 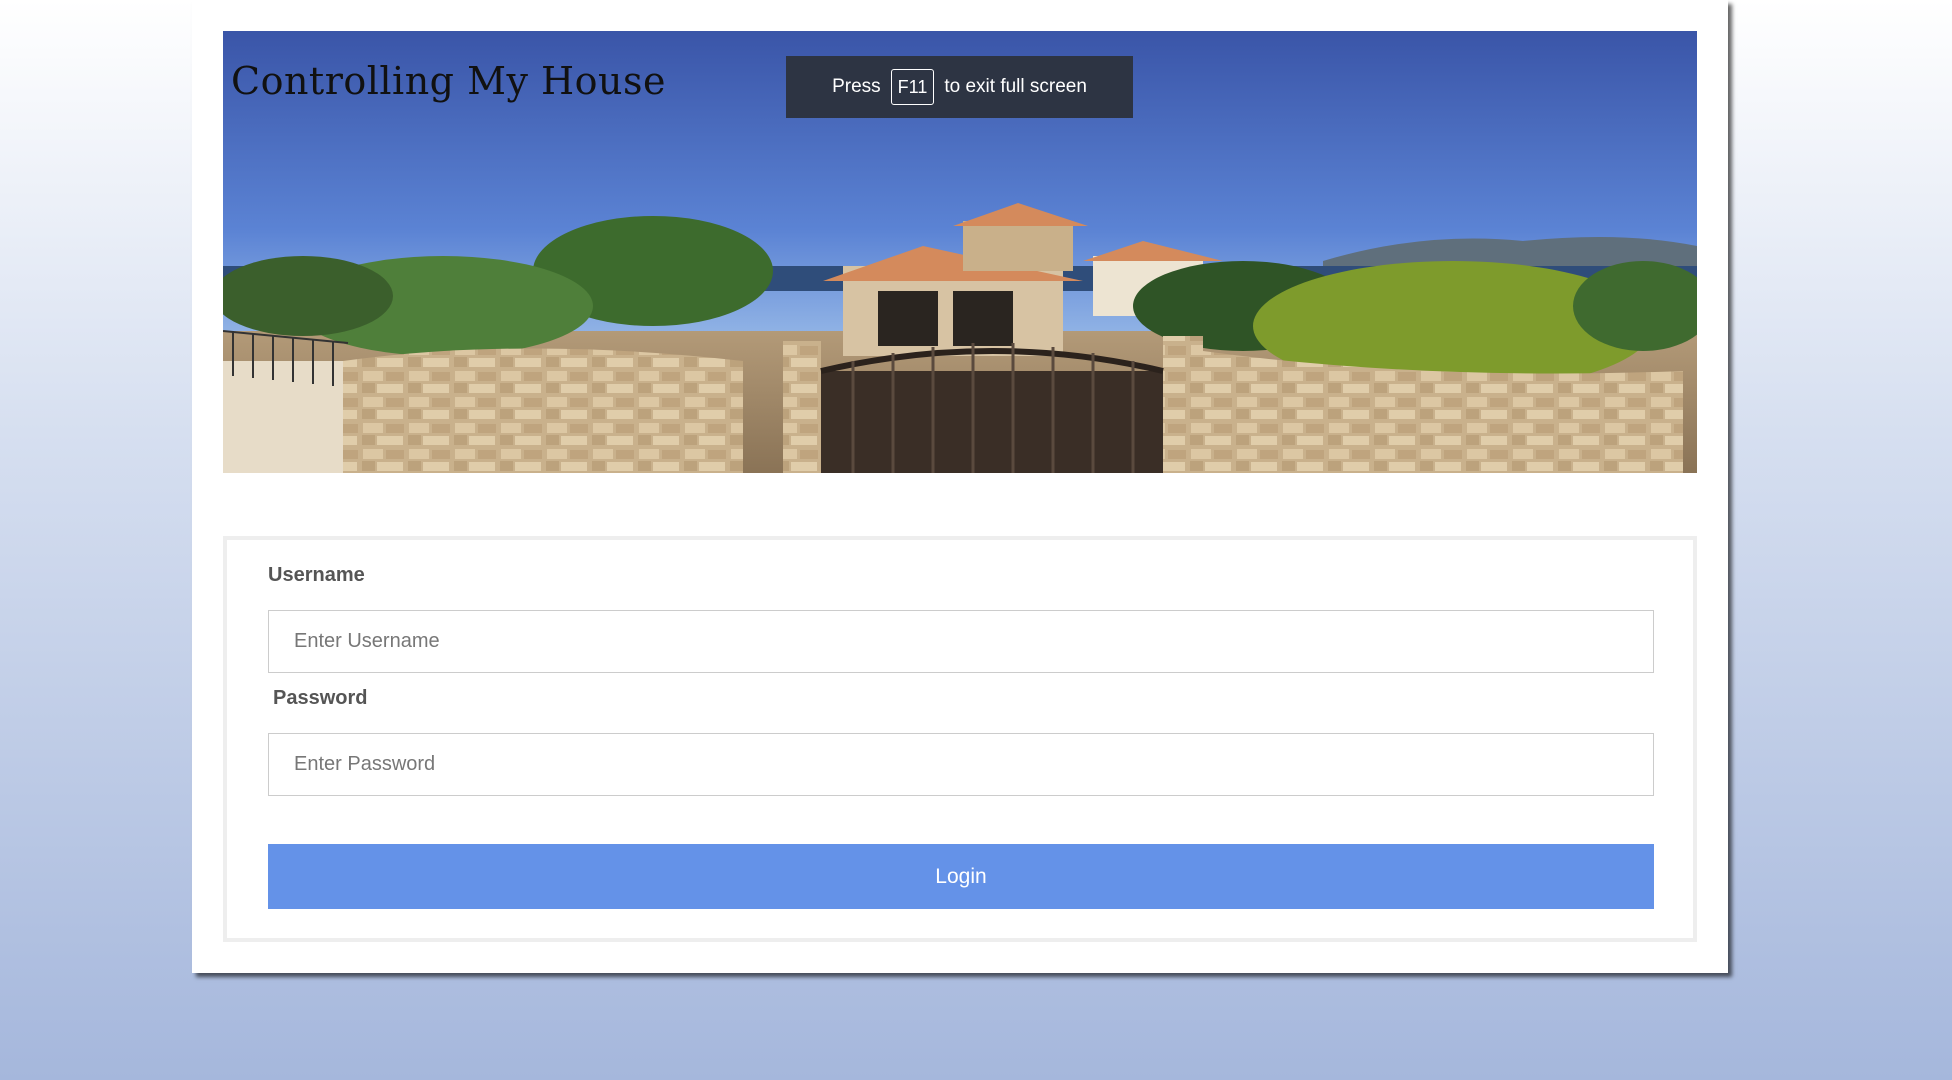 I want to click on username-label: Username, so click(x=316, y=575).